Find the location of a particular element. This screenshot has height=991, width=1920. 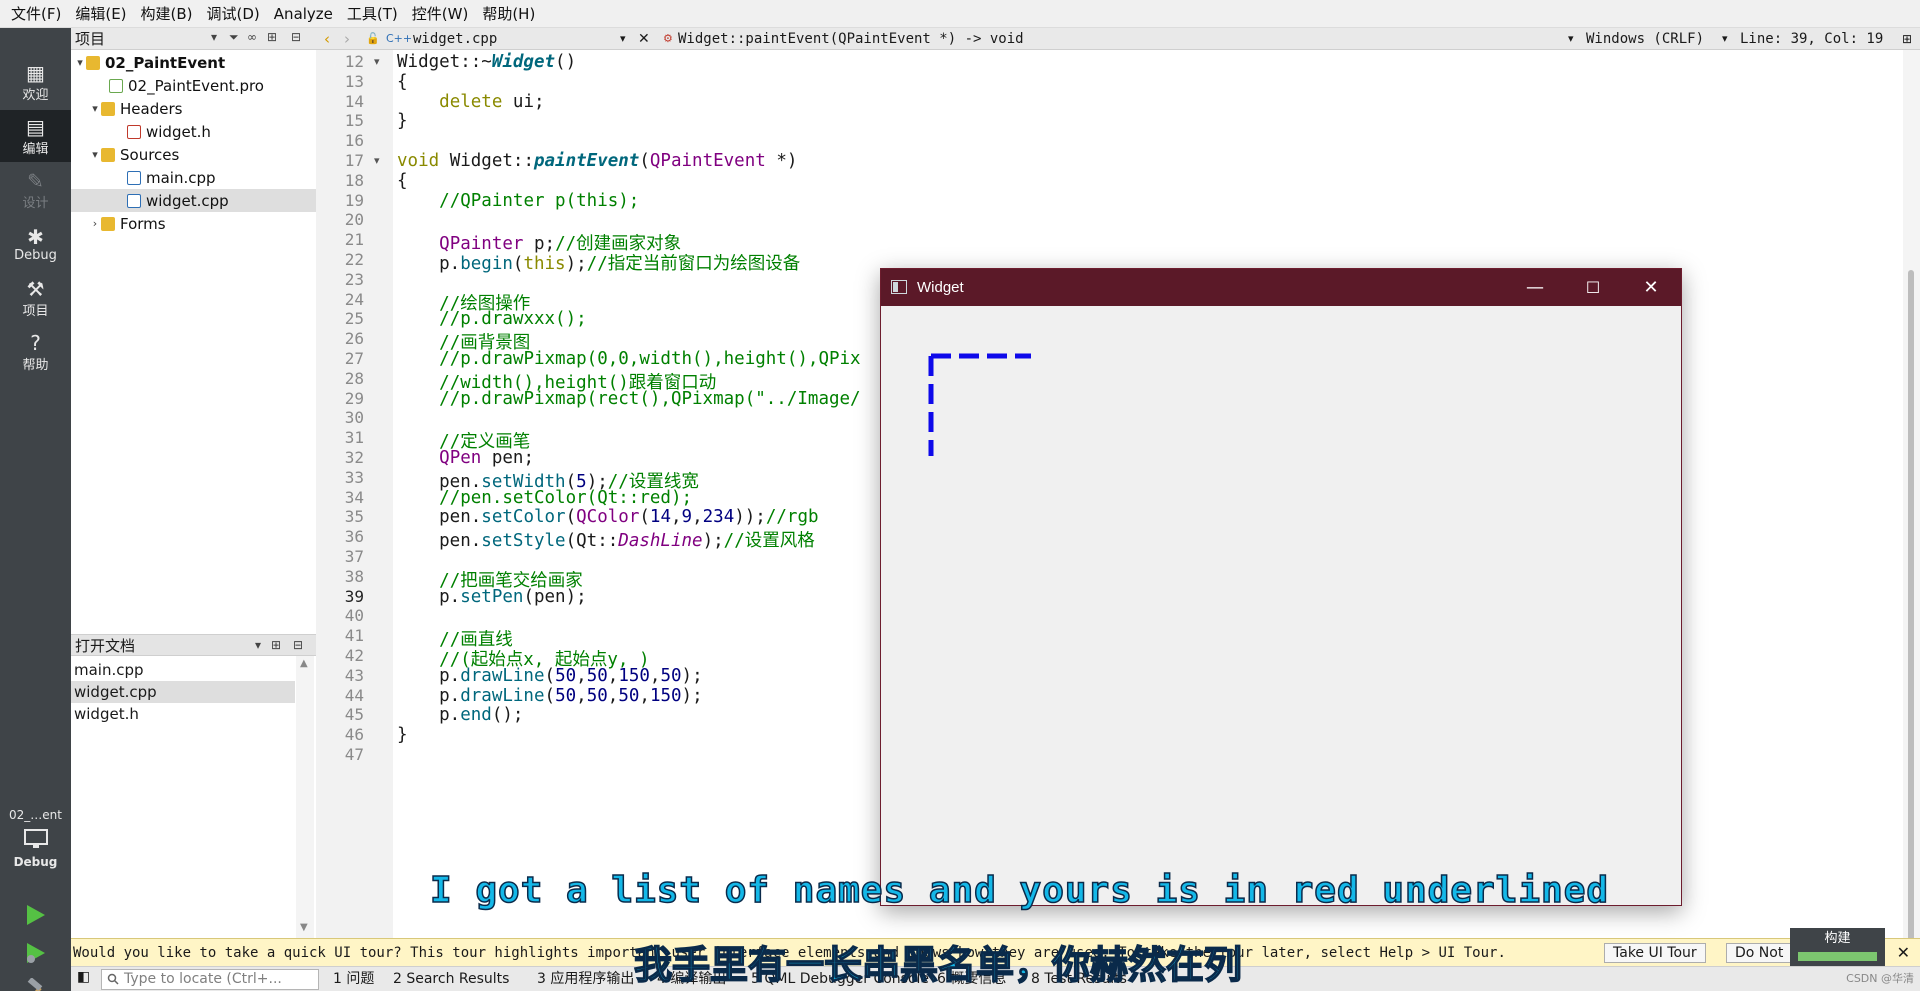

code-line: pen.setStyle(Qt::DashLine);//设置风格 is located at coordinates (606, 539).